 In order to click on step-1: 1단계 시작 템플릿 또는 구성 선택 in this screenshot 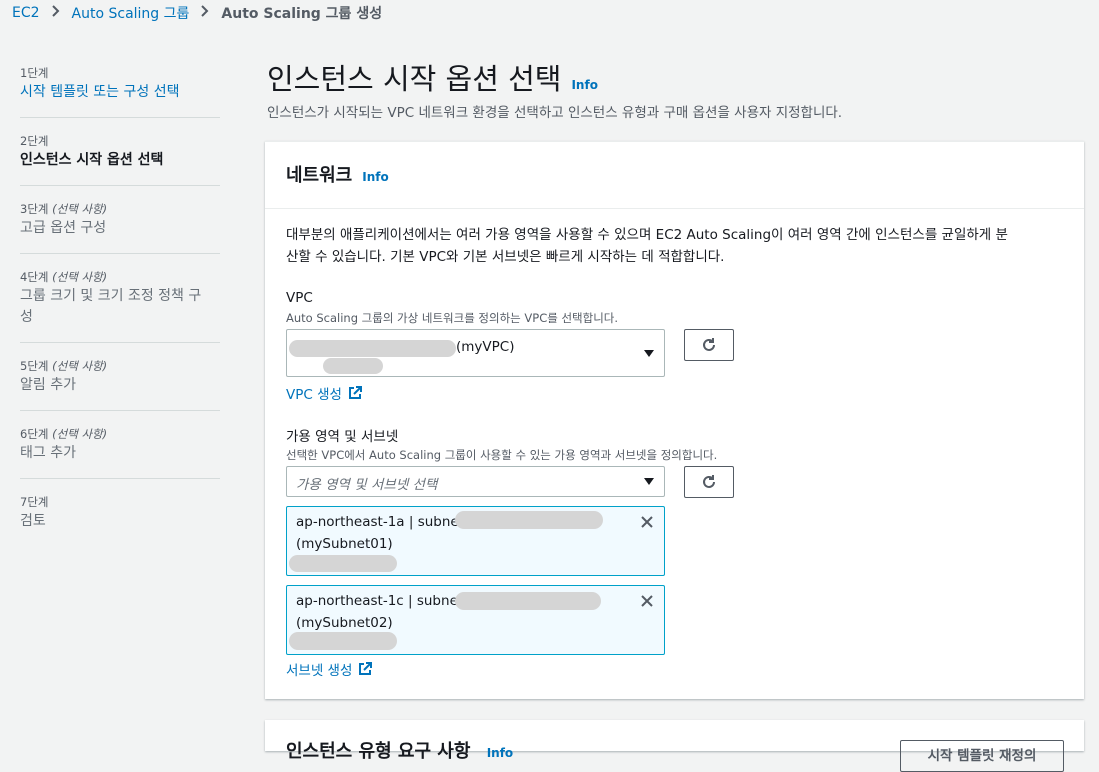, I will do `click(120, 90)`.